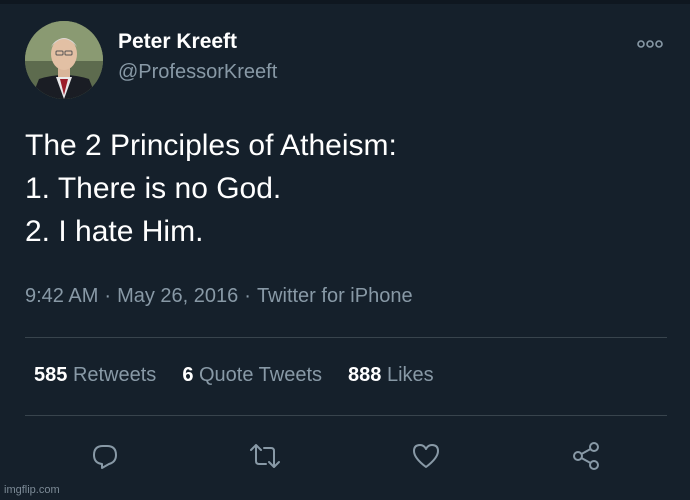 This screenshot has height=500, width=690. Describe the element at coordinates (32, 490) in the screenshot. I see `watermark: imgflip.com` at that location.